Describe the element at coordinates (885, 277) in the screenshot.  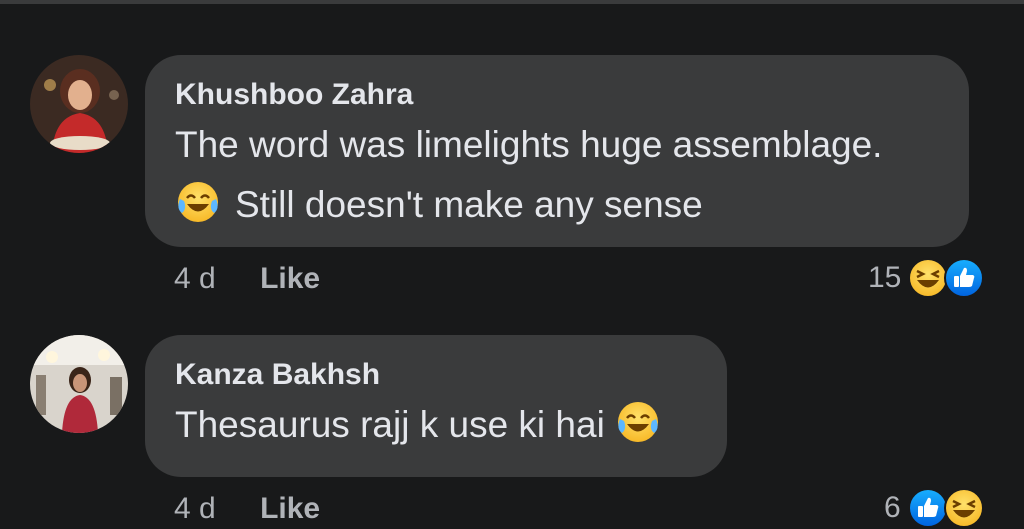
I see `reaction-count: 15` at that location.